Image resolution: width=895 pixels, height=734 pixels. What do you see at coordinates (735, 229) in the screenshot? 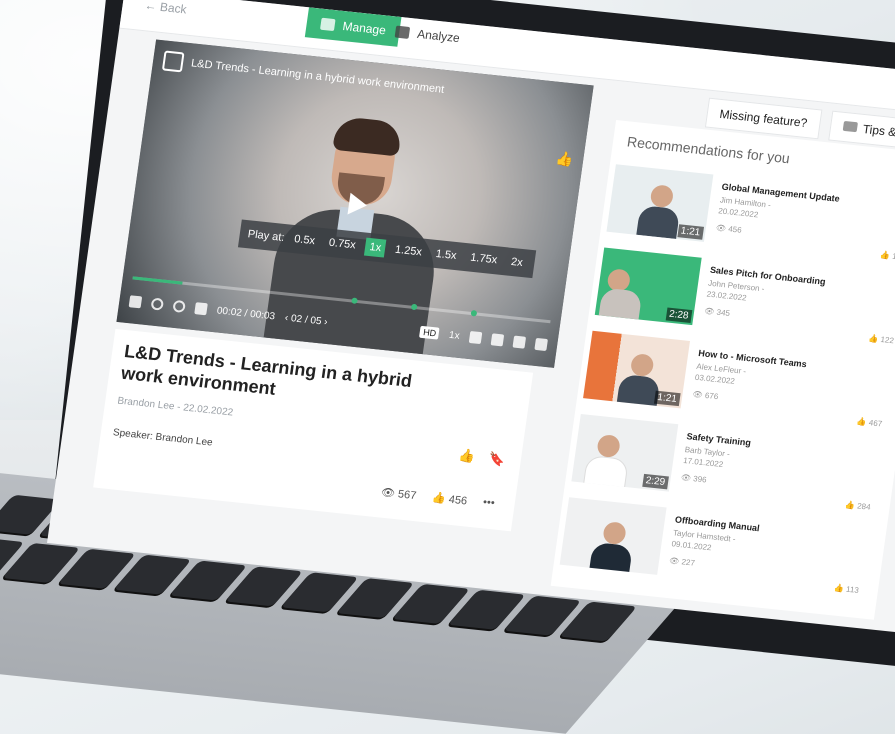
I see `rec-views-value: 456` at bounding box center [735, 229].